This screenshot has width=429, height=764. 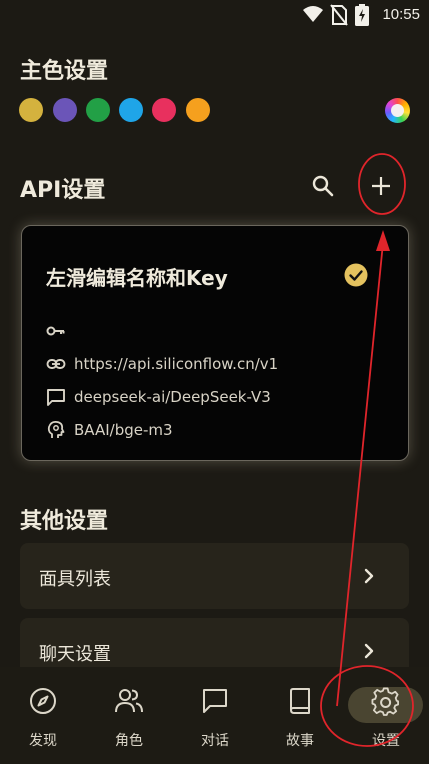 What do you see at coordinates (385, 701) in the screenshot?
I see `gear-icon` at bounding box center [385, 701].